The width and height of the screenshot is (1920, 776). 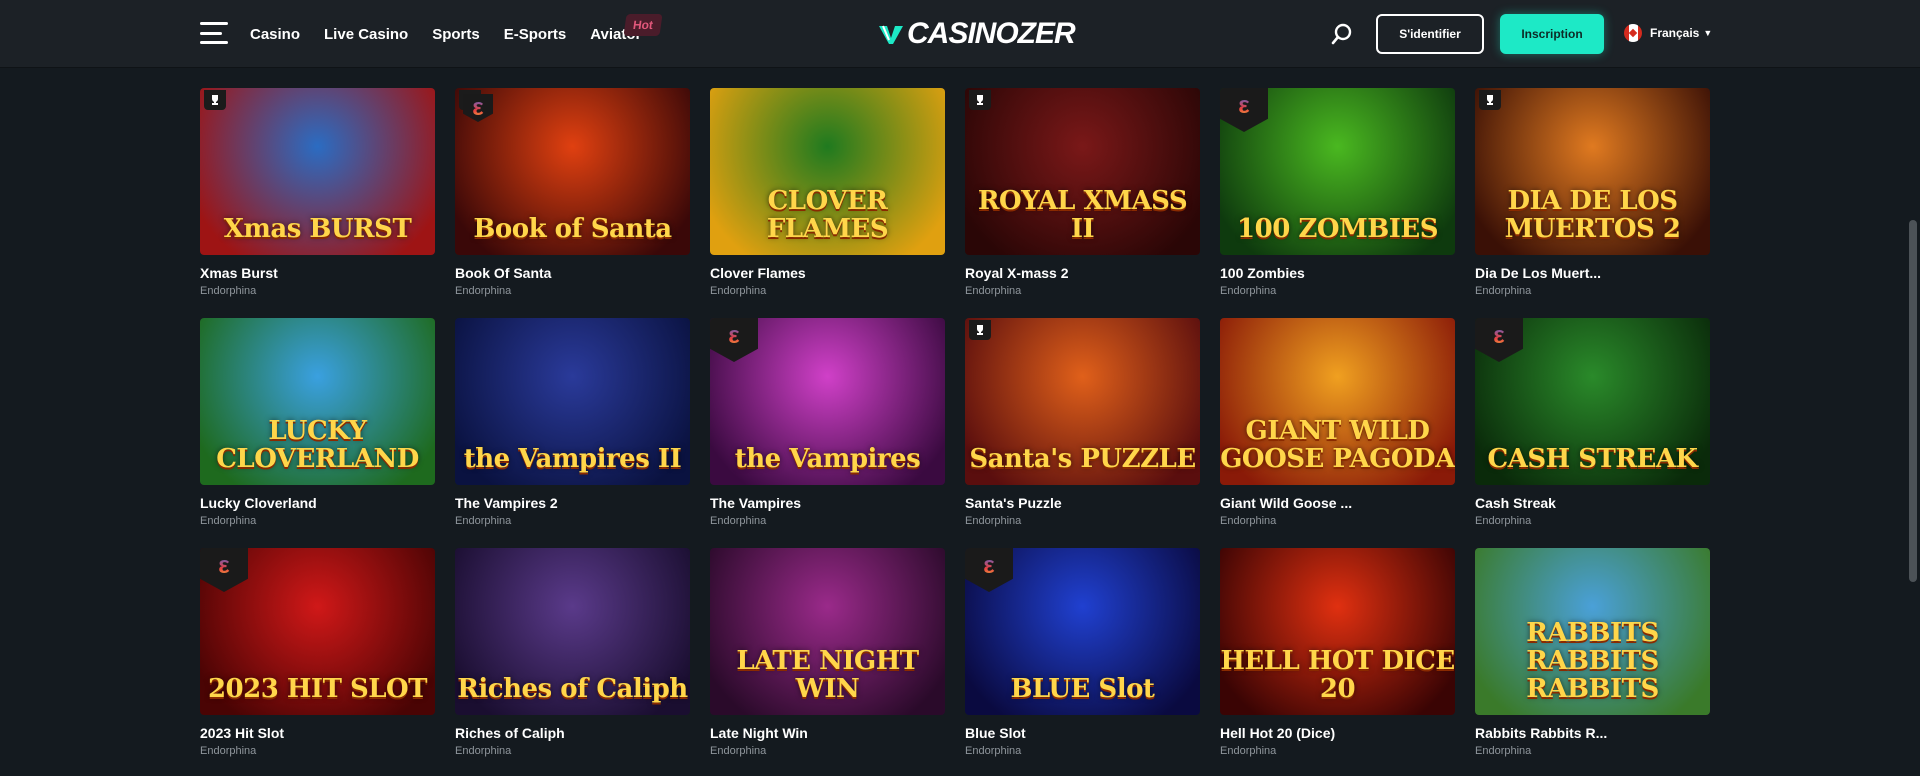 What do you see at coordinates (1592, 215) in the screenshot?
I see `game-art-title: DIA DE LOS MUERTOS 2` at bounding box center [1592, 215].